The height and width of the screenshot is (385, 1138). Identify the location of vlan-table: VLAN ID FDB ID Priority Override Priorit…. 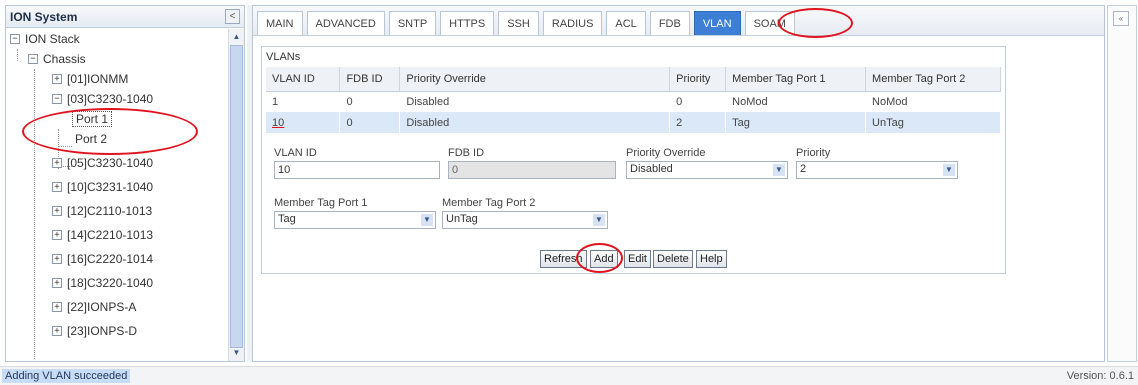
(633, 100).